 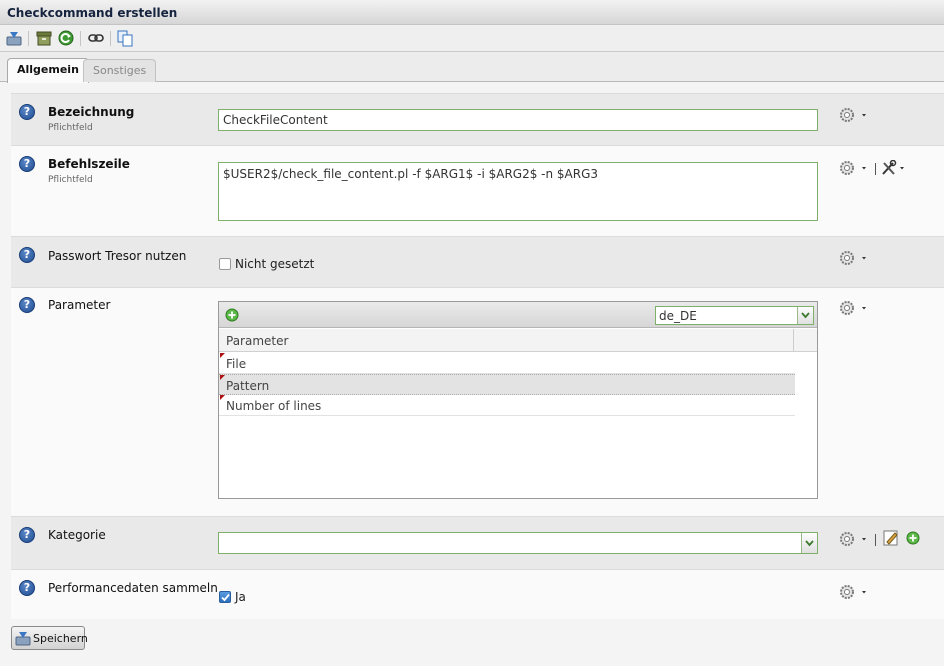 I want to click on perfdata-checkbox, so click(x=225, y=597).